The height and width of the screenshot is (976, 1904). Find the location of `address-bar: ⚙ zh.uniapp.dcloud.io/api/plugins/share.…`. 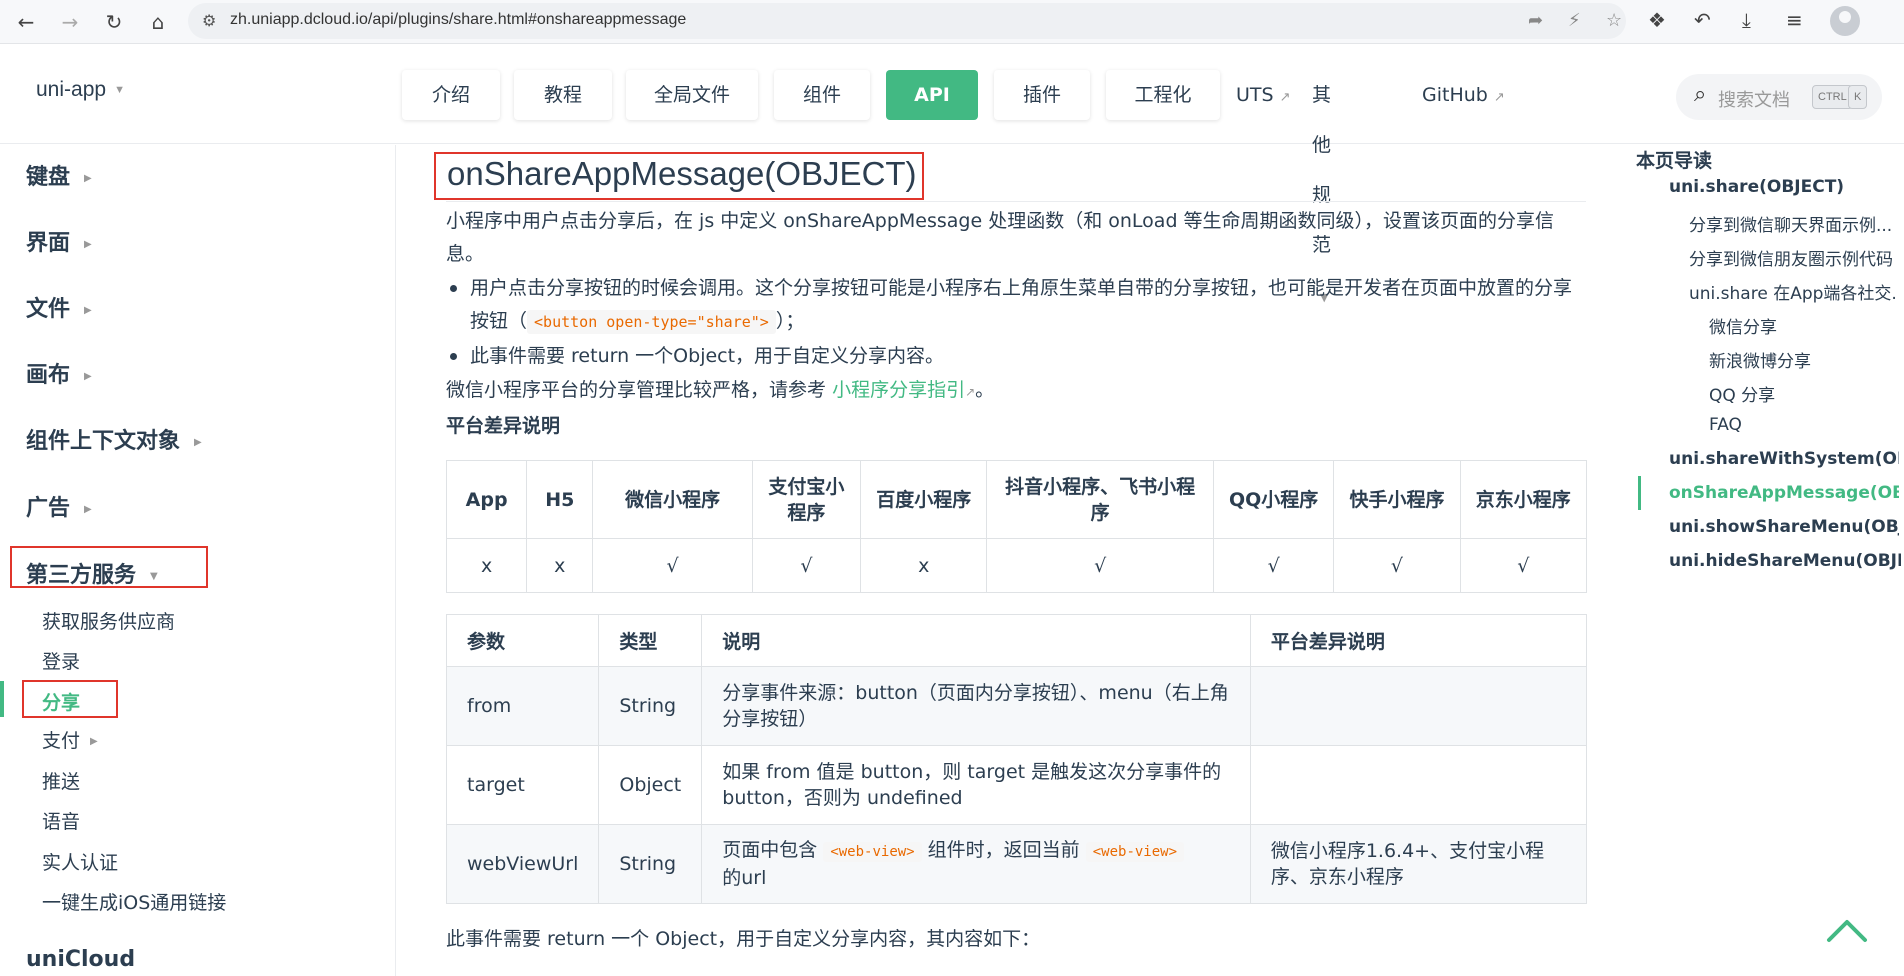

address-bar: ⚙ zh.uniapp.dcloud.io/api/plugins/share.… is located at coordinates (907, 21).